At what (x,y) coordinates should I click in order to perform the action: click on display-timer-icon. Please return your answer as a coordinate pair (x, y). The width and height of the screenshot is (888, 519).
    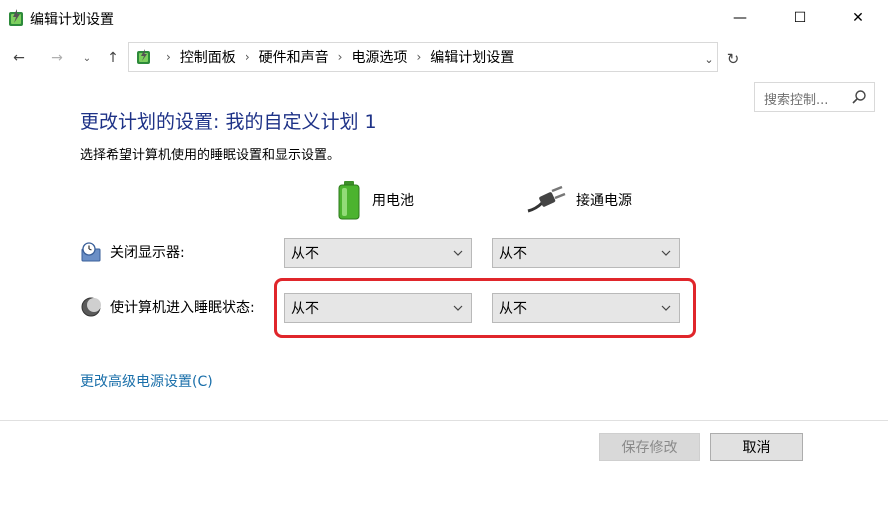
    Looking at the image, I should click on (91, 252).